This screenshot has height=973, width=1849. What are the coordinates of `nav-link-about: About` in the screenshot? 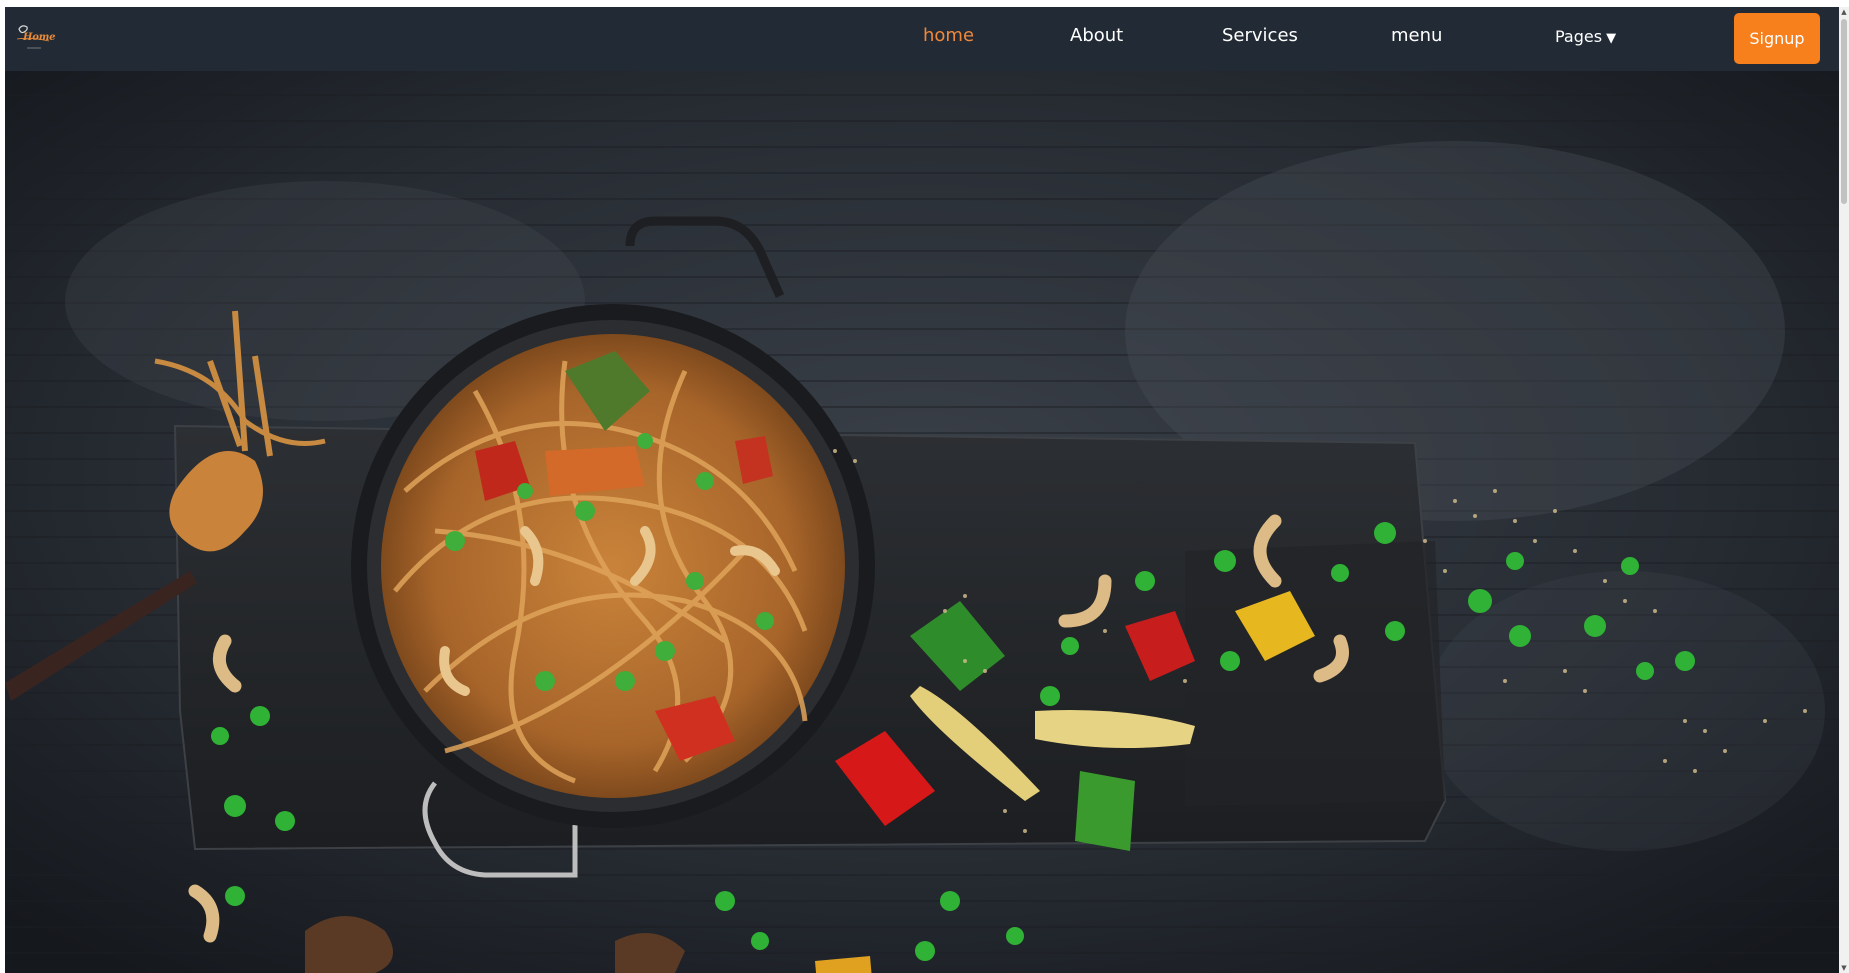 It's located at (1096, 36).